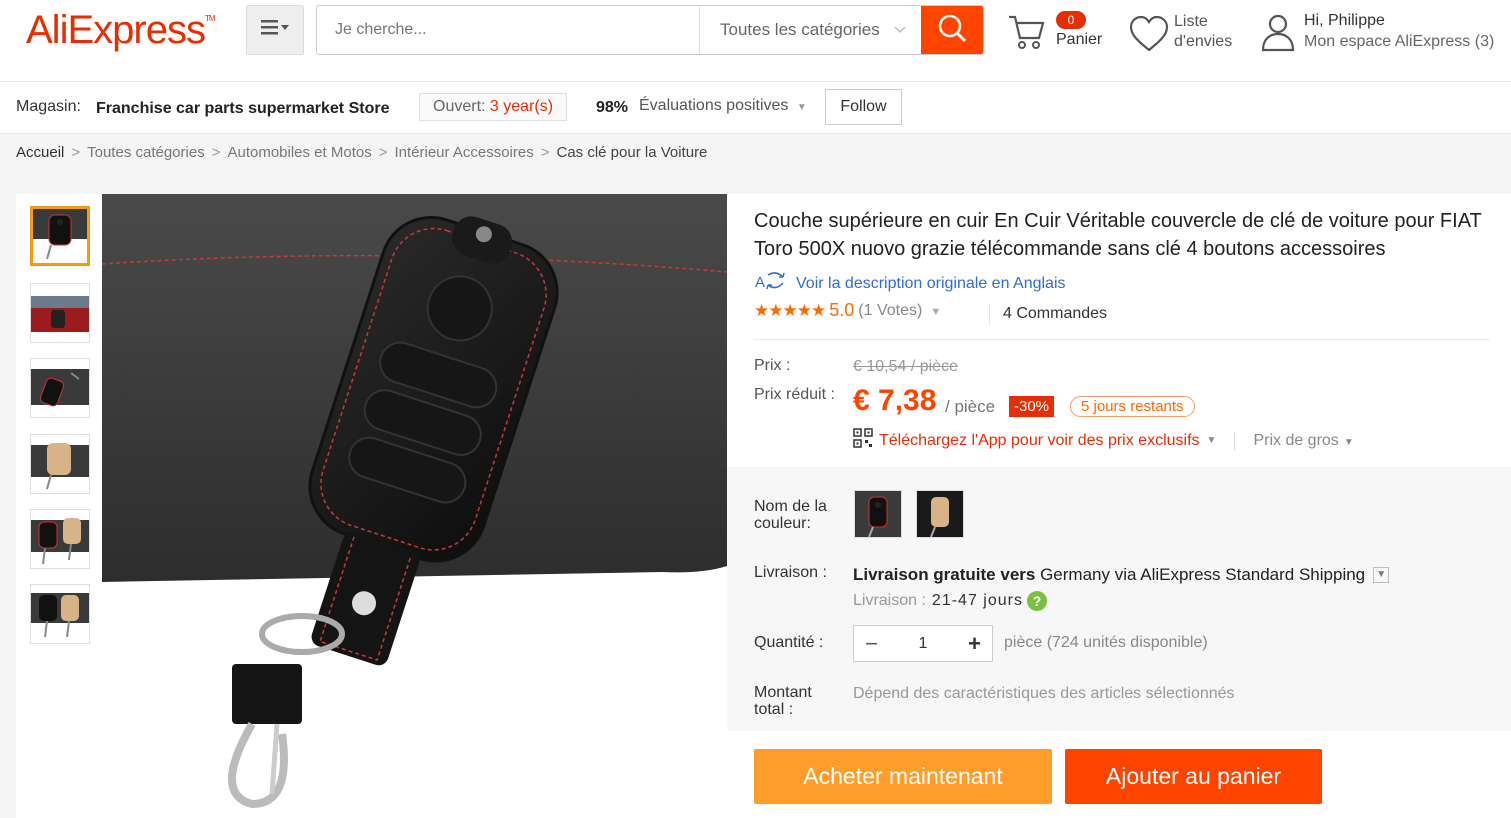 This screenshot has width=1511, height=818. I want to click on star-rating: ★★★★★, so click(790, 310).